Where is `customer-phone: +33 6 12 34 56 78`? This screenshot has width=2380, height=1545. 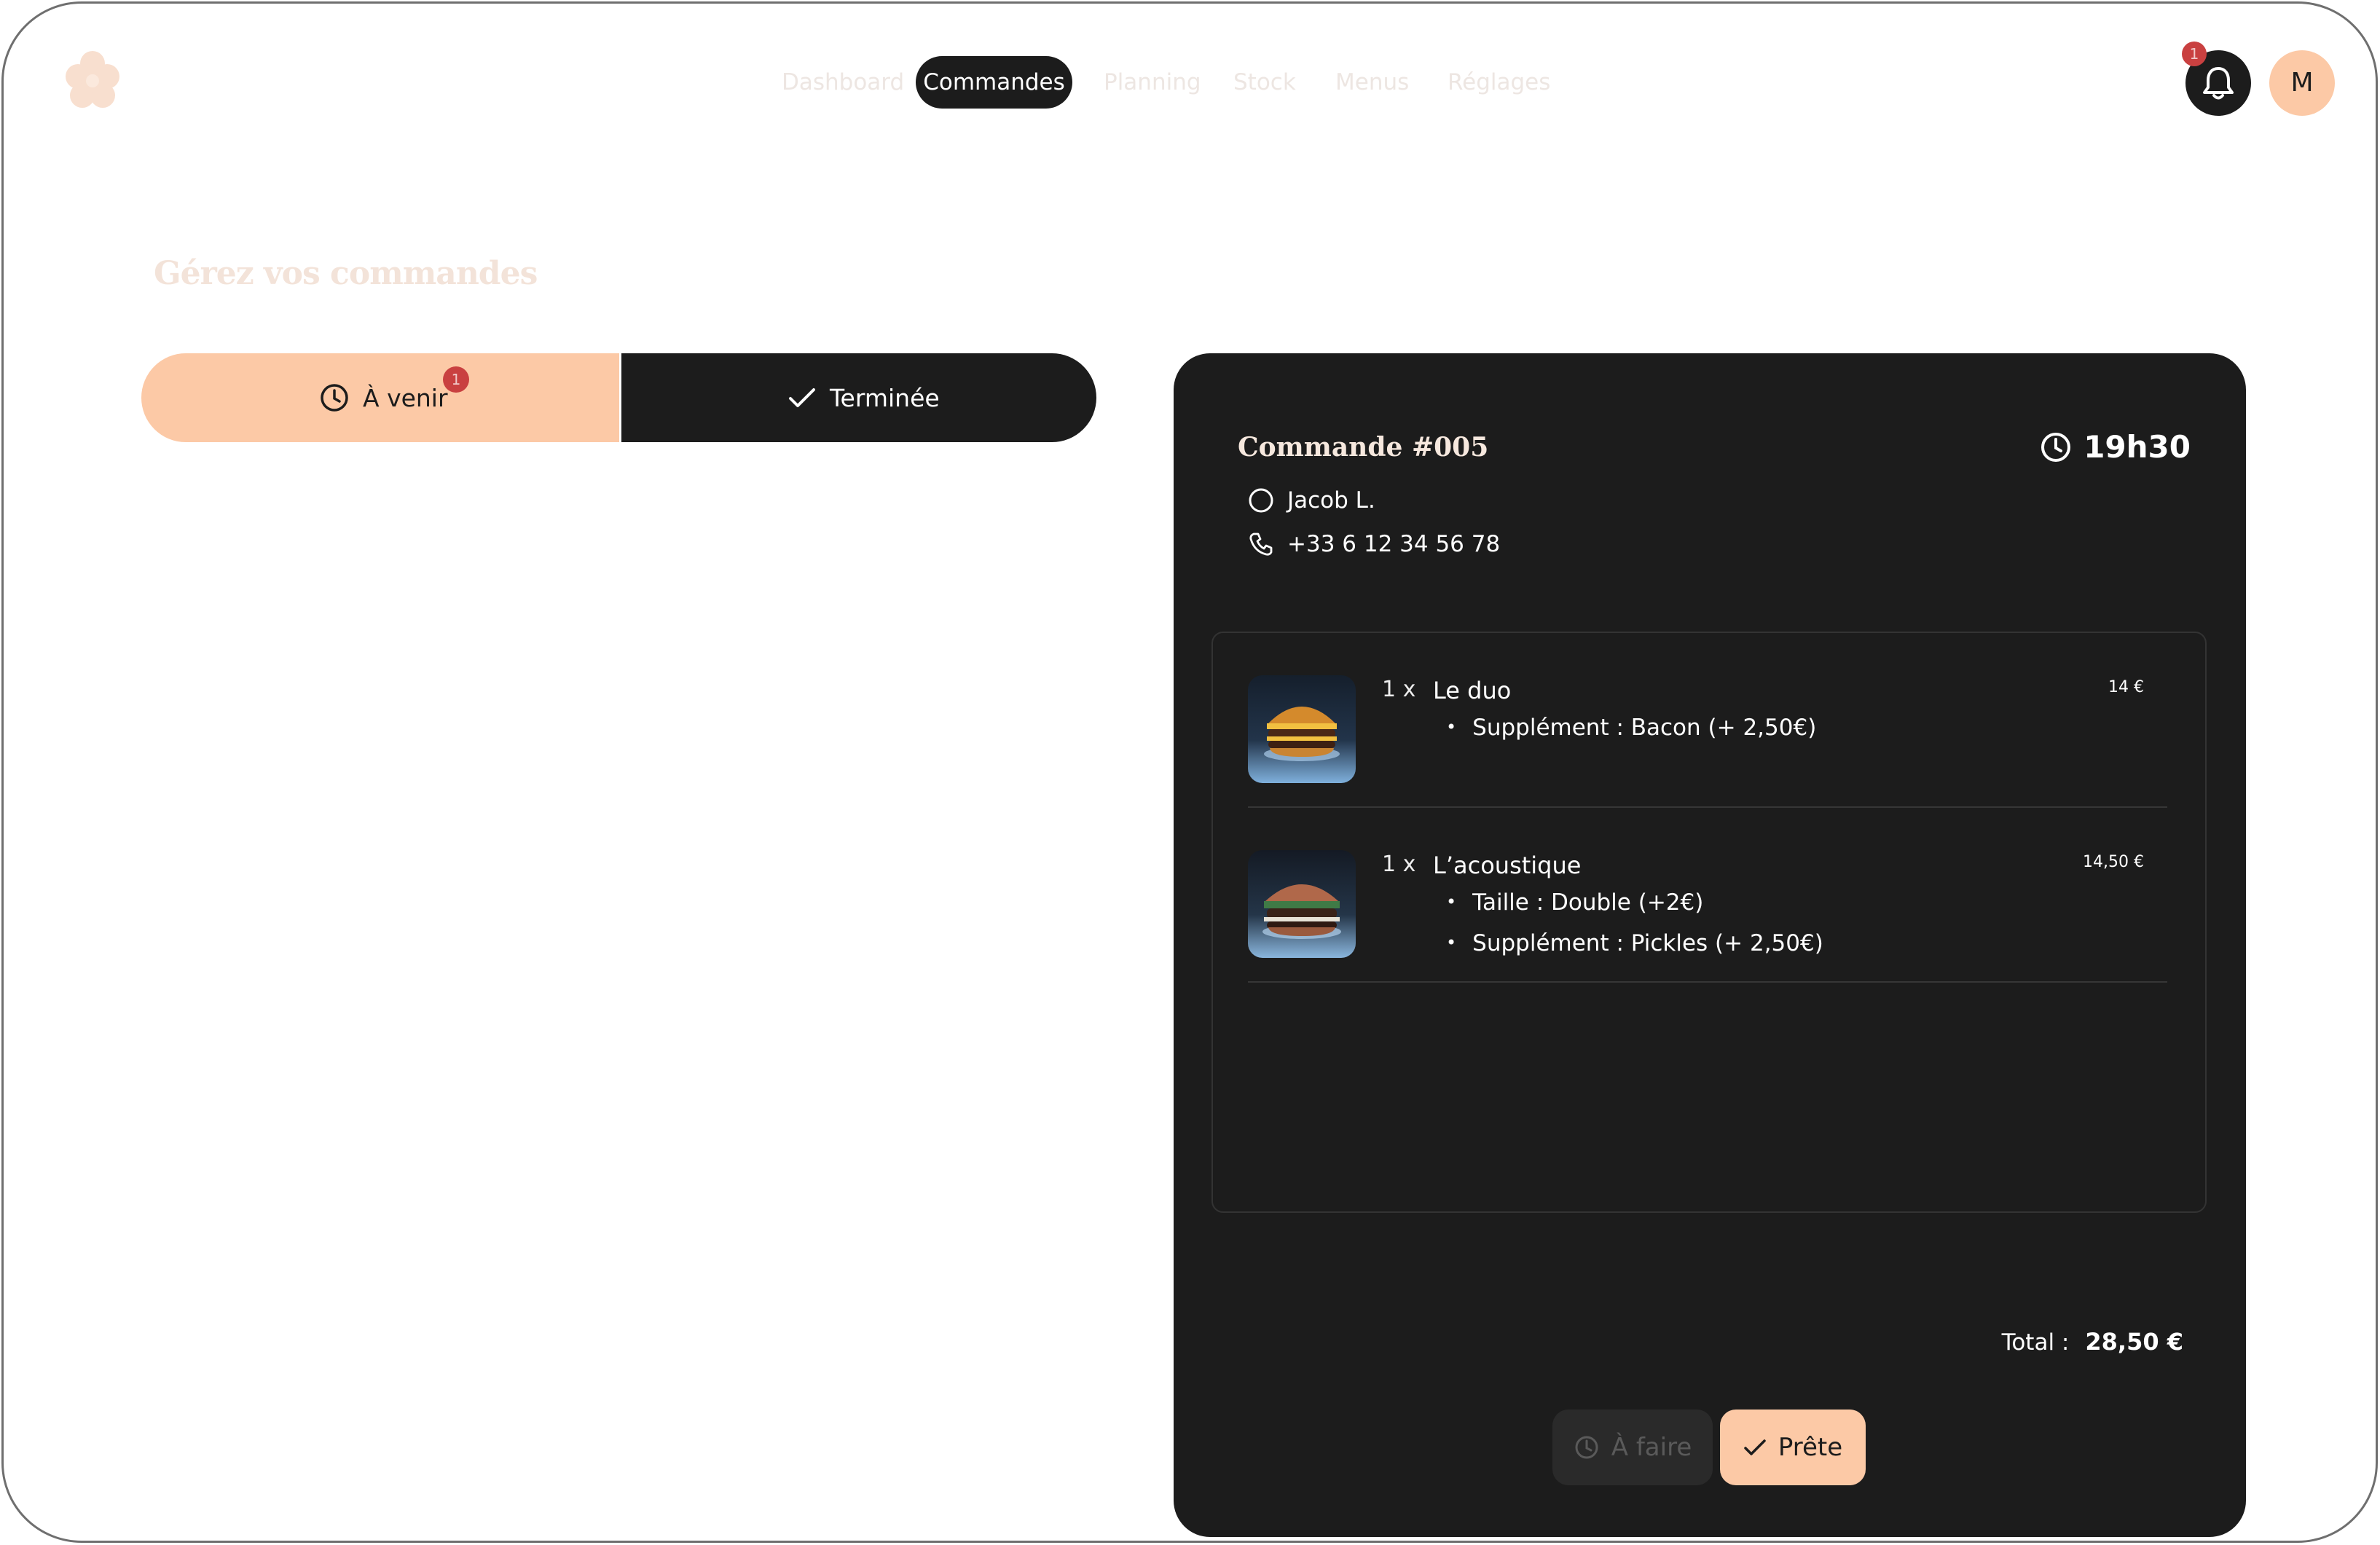
customer-phone: +33 6 12 34 56 78 is located at coordinates (1394, 544).